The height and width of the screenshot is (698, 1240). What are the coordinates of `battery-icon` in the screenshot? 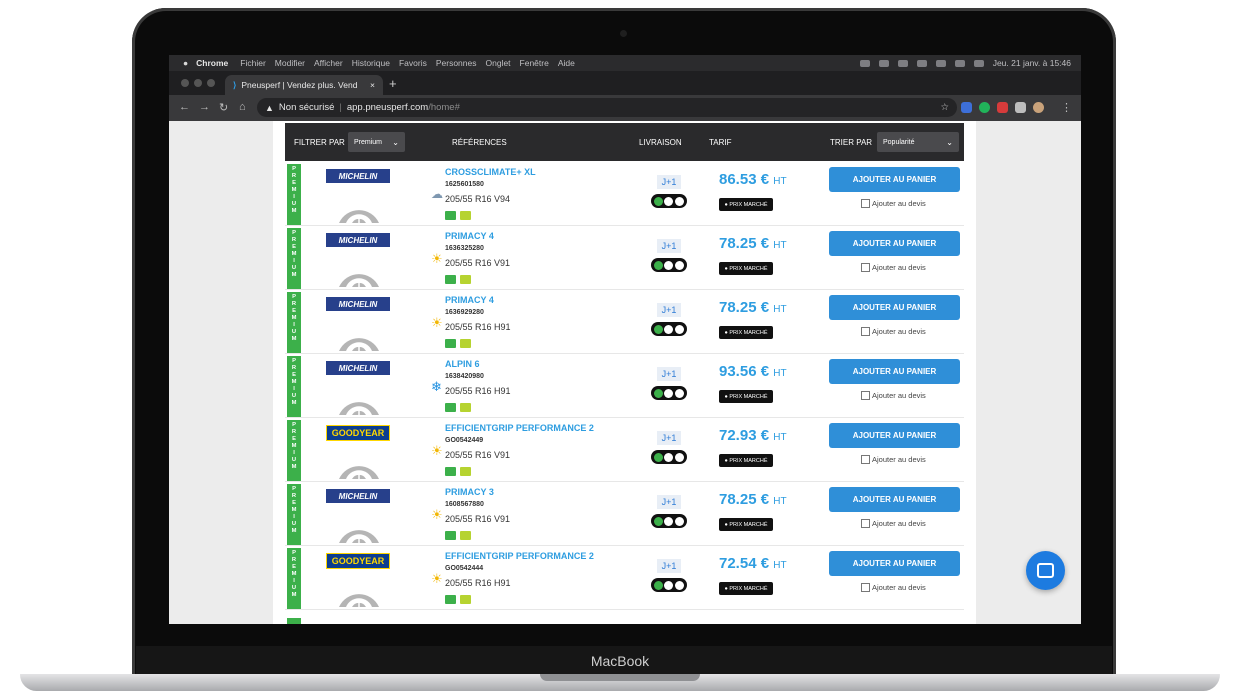 It's located at (940, 63).